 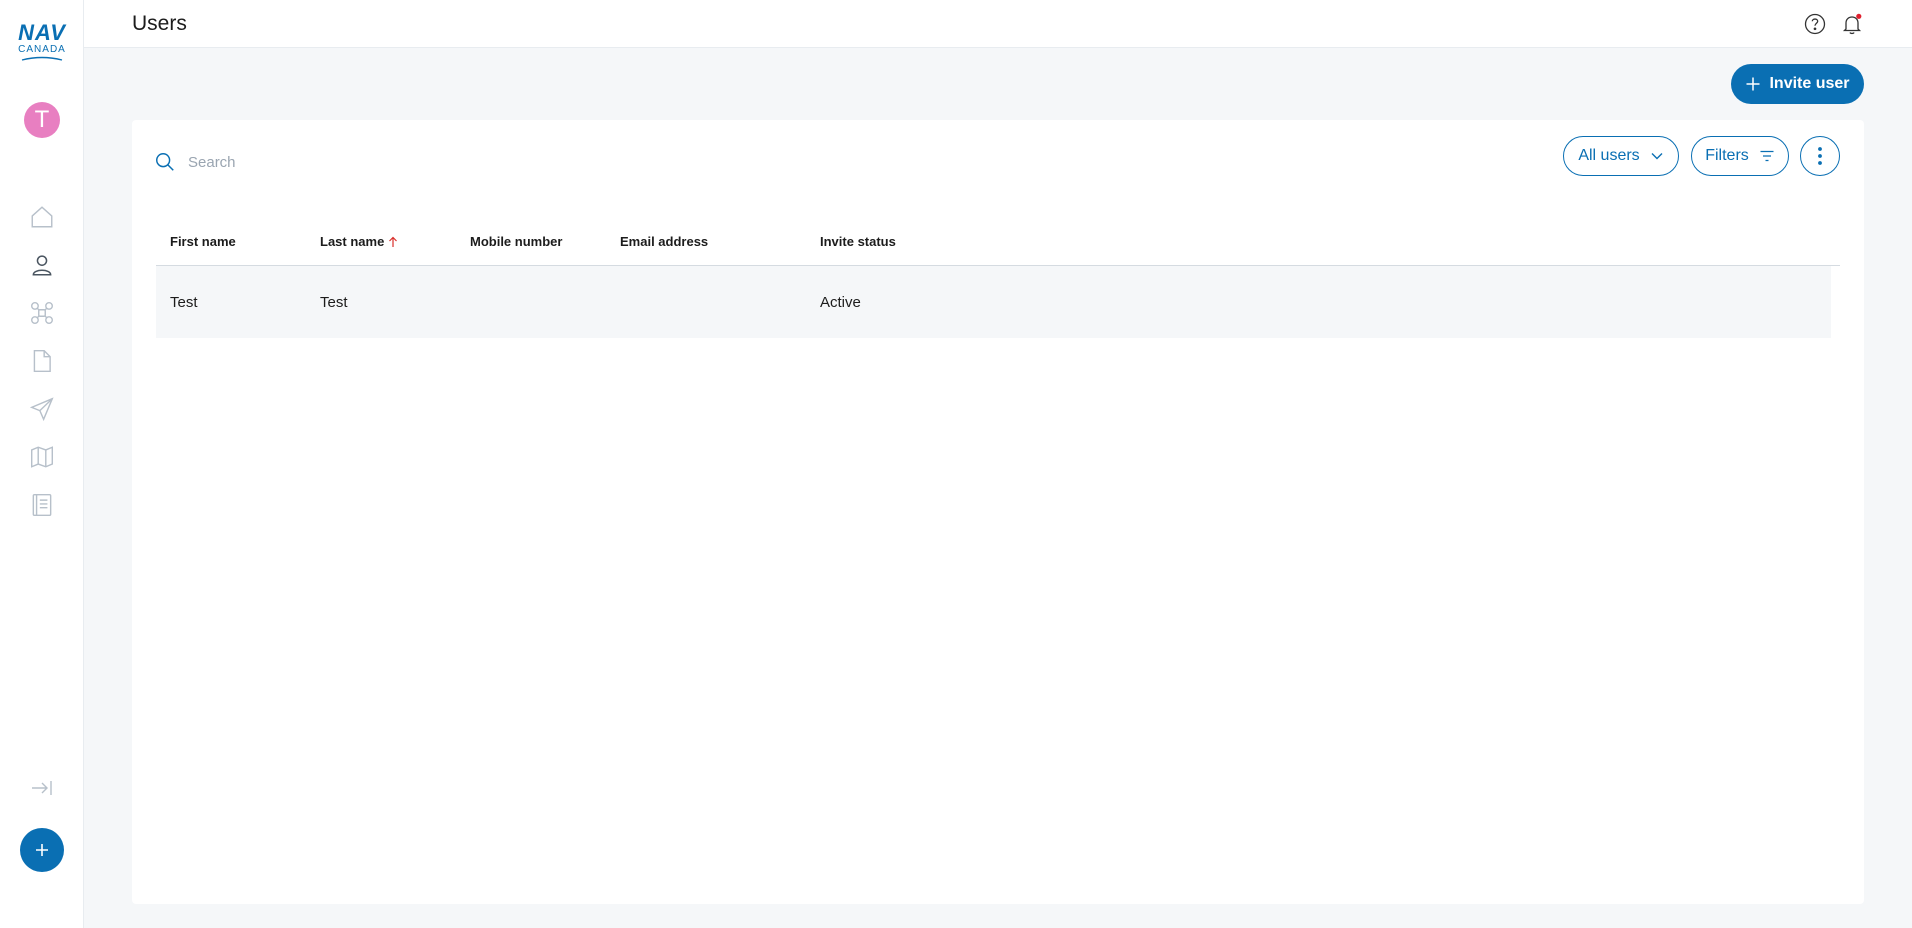 I want to click on column-label: Last name, so click(x=352, y=241).